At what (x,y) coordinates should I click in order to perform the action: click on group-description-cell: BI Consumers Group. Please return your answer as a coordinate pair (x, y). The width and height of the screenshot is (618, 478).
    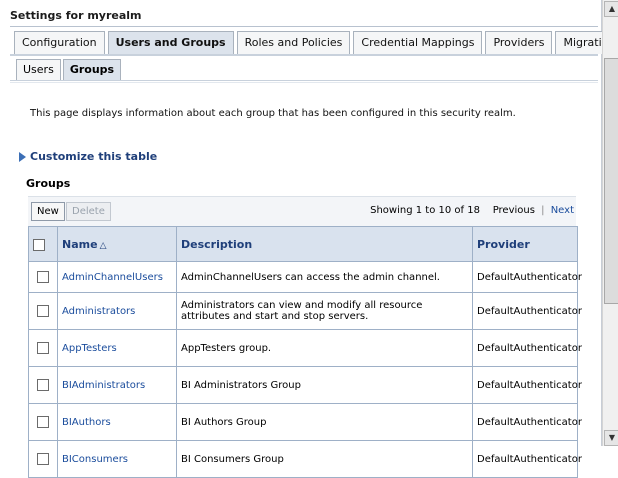
    Looking at the image, I should click on (324, 459).